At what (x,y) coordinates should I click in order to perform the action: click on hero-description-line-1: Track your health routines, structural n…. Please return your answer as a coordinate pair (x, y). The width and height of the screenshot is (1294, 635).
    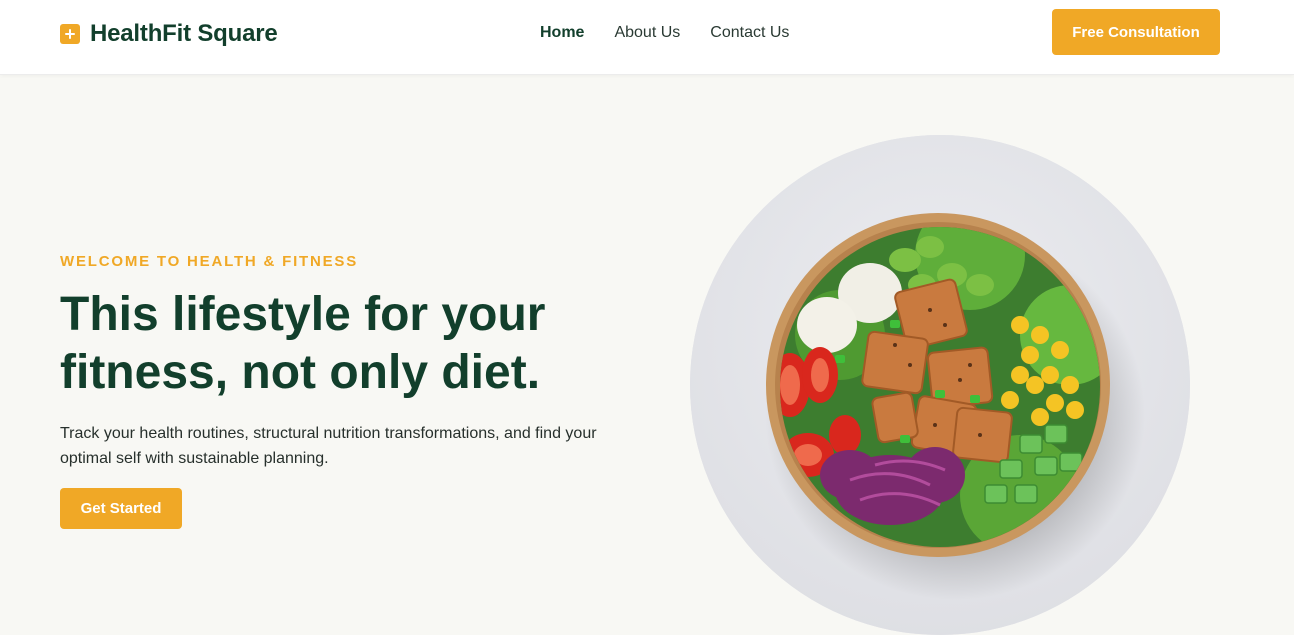
    Looking at the image, I should click on (328, 433).